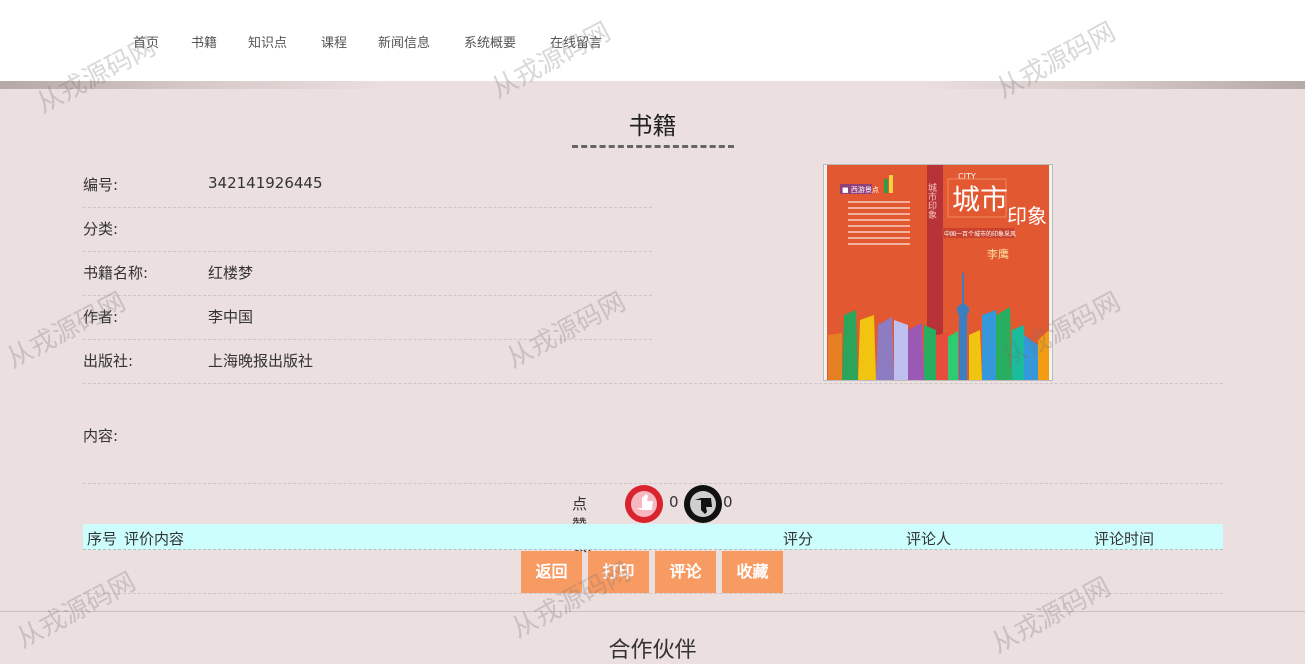 This screenshot has width=1305, height=664. I want to click on cover-subtitle: 中国一百个城市的印象采风, so click(980, 234).